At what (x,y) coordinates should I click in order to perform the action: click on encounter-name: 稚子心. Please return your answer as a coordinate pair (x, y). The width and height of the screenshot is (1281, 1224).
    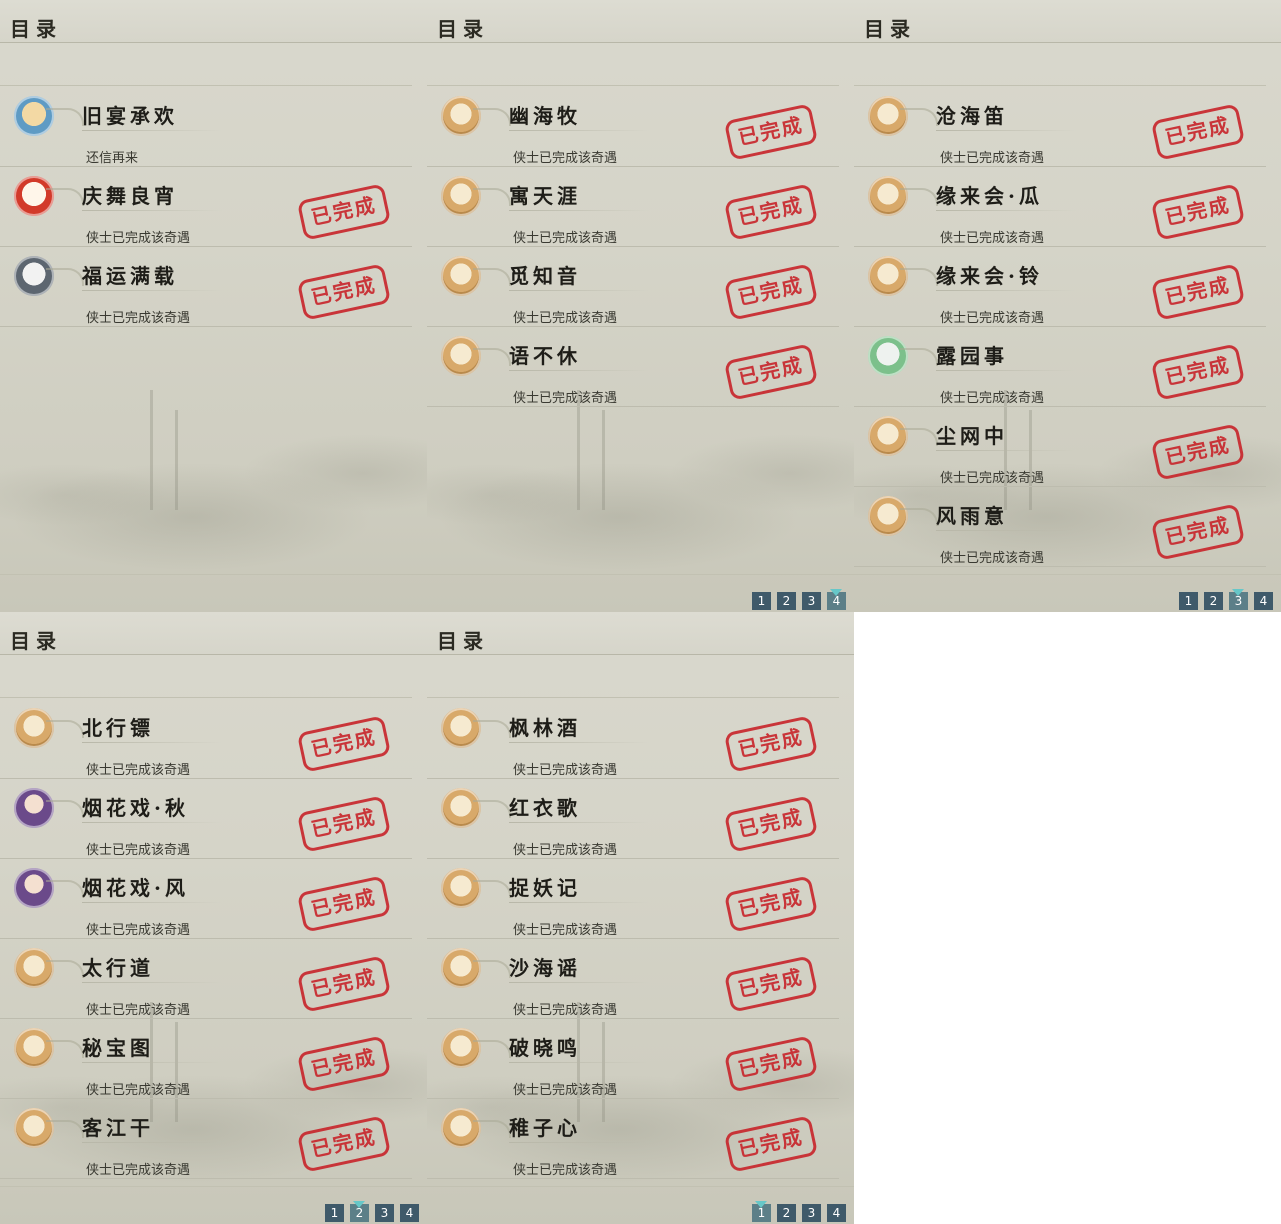
    Looking at the image, I should click on (545, 1128).